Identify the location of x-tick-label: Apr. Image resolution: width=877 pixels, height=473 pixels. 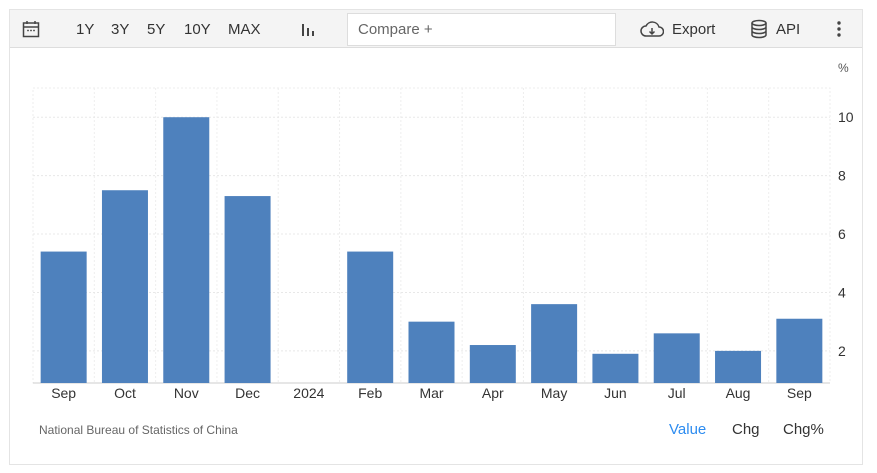
(493, 393).